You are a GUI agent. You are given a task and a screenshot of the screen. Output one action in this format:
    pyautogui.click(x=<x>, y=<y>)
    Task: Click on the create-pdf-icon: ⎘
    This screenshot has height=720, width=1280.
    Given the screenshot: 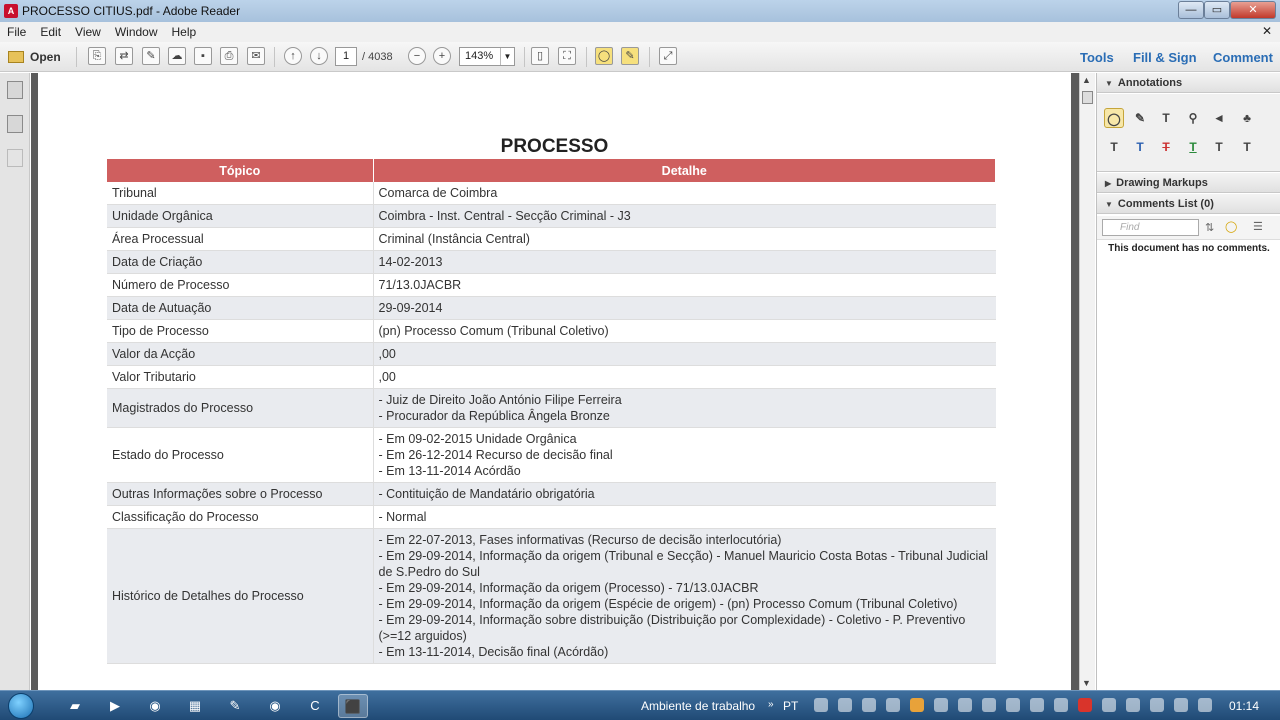 What is the action you would take?
    pyautogui.click(x=97, y=56)
    